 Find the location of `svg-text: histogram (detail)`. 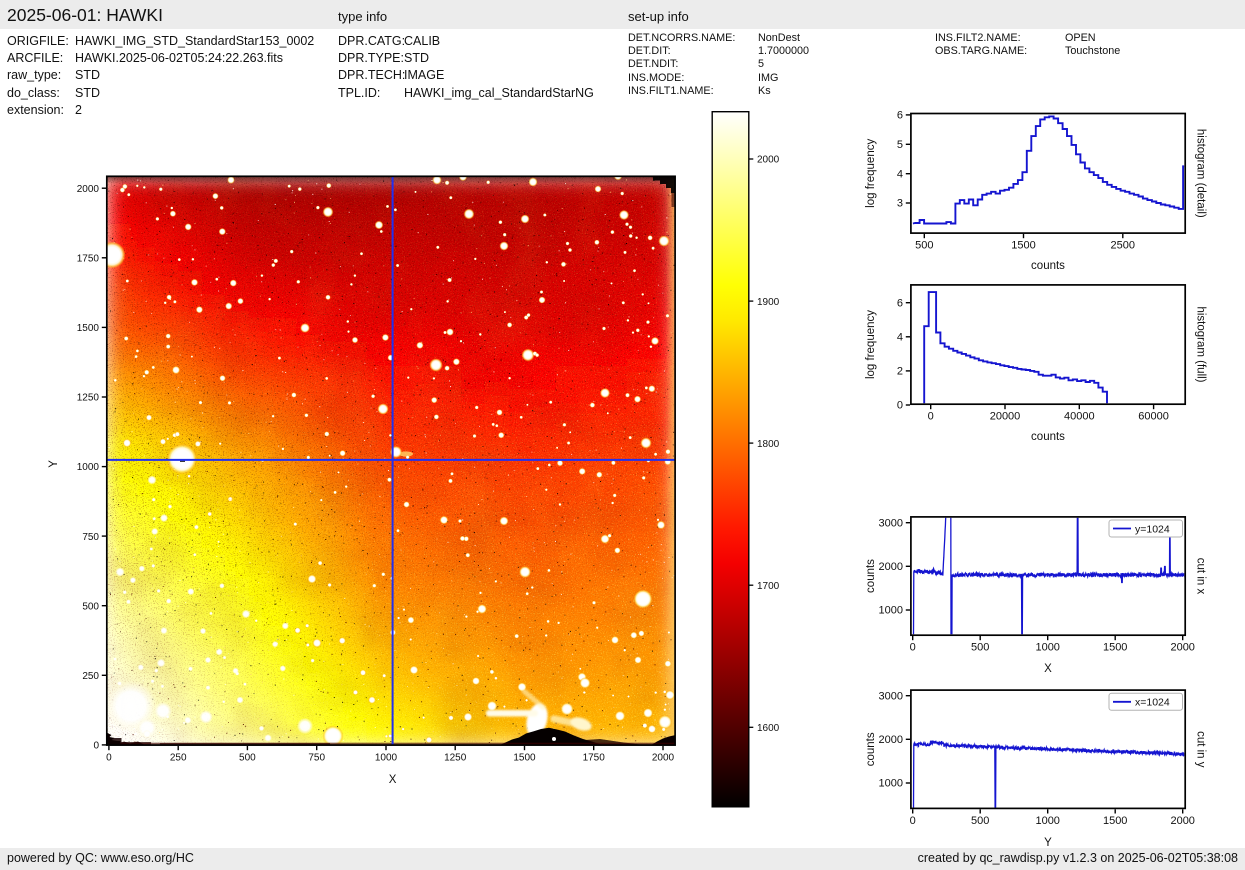

svg-text: histogram (detail) is located at coordinates (1201, 173).